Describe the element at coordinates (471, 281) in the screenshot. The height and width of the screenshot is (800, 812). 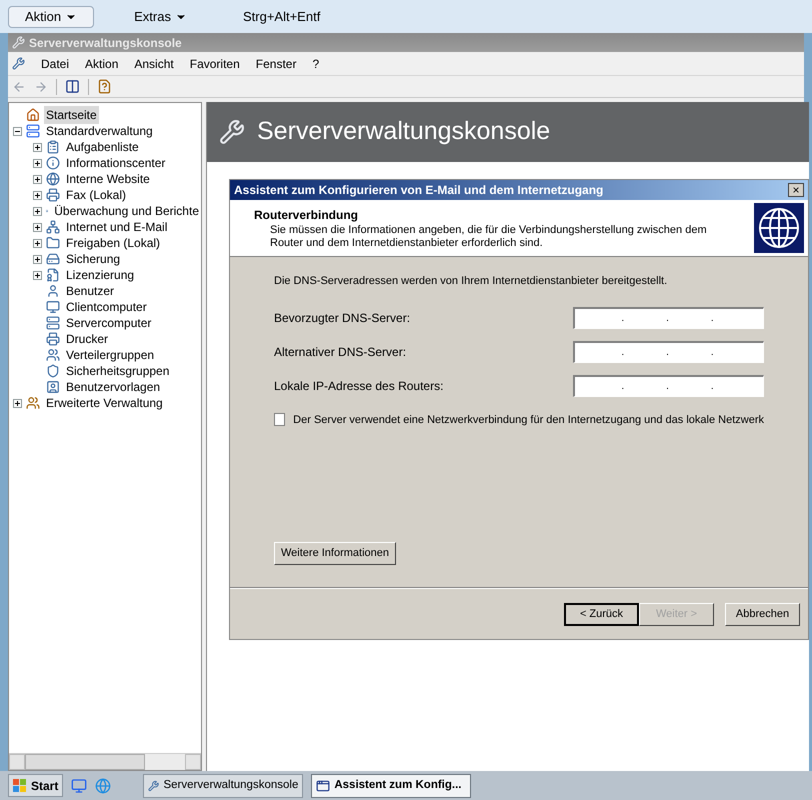
I see `intro-text: Die DNS-Serveradressen werden von Ihrem Internetdienstanbieter bereitgestellt.` at that location.